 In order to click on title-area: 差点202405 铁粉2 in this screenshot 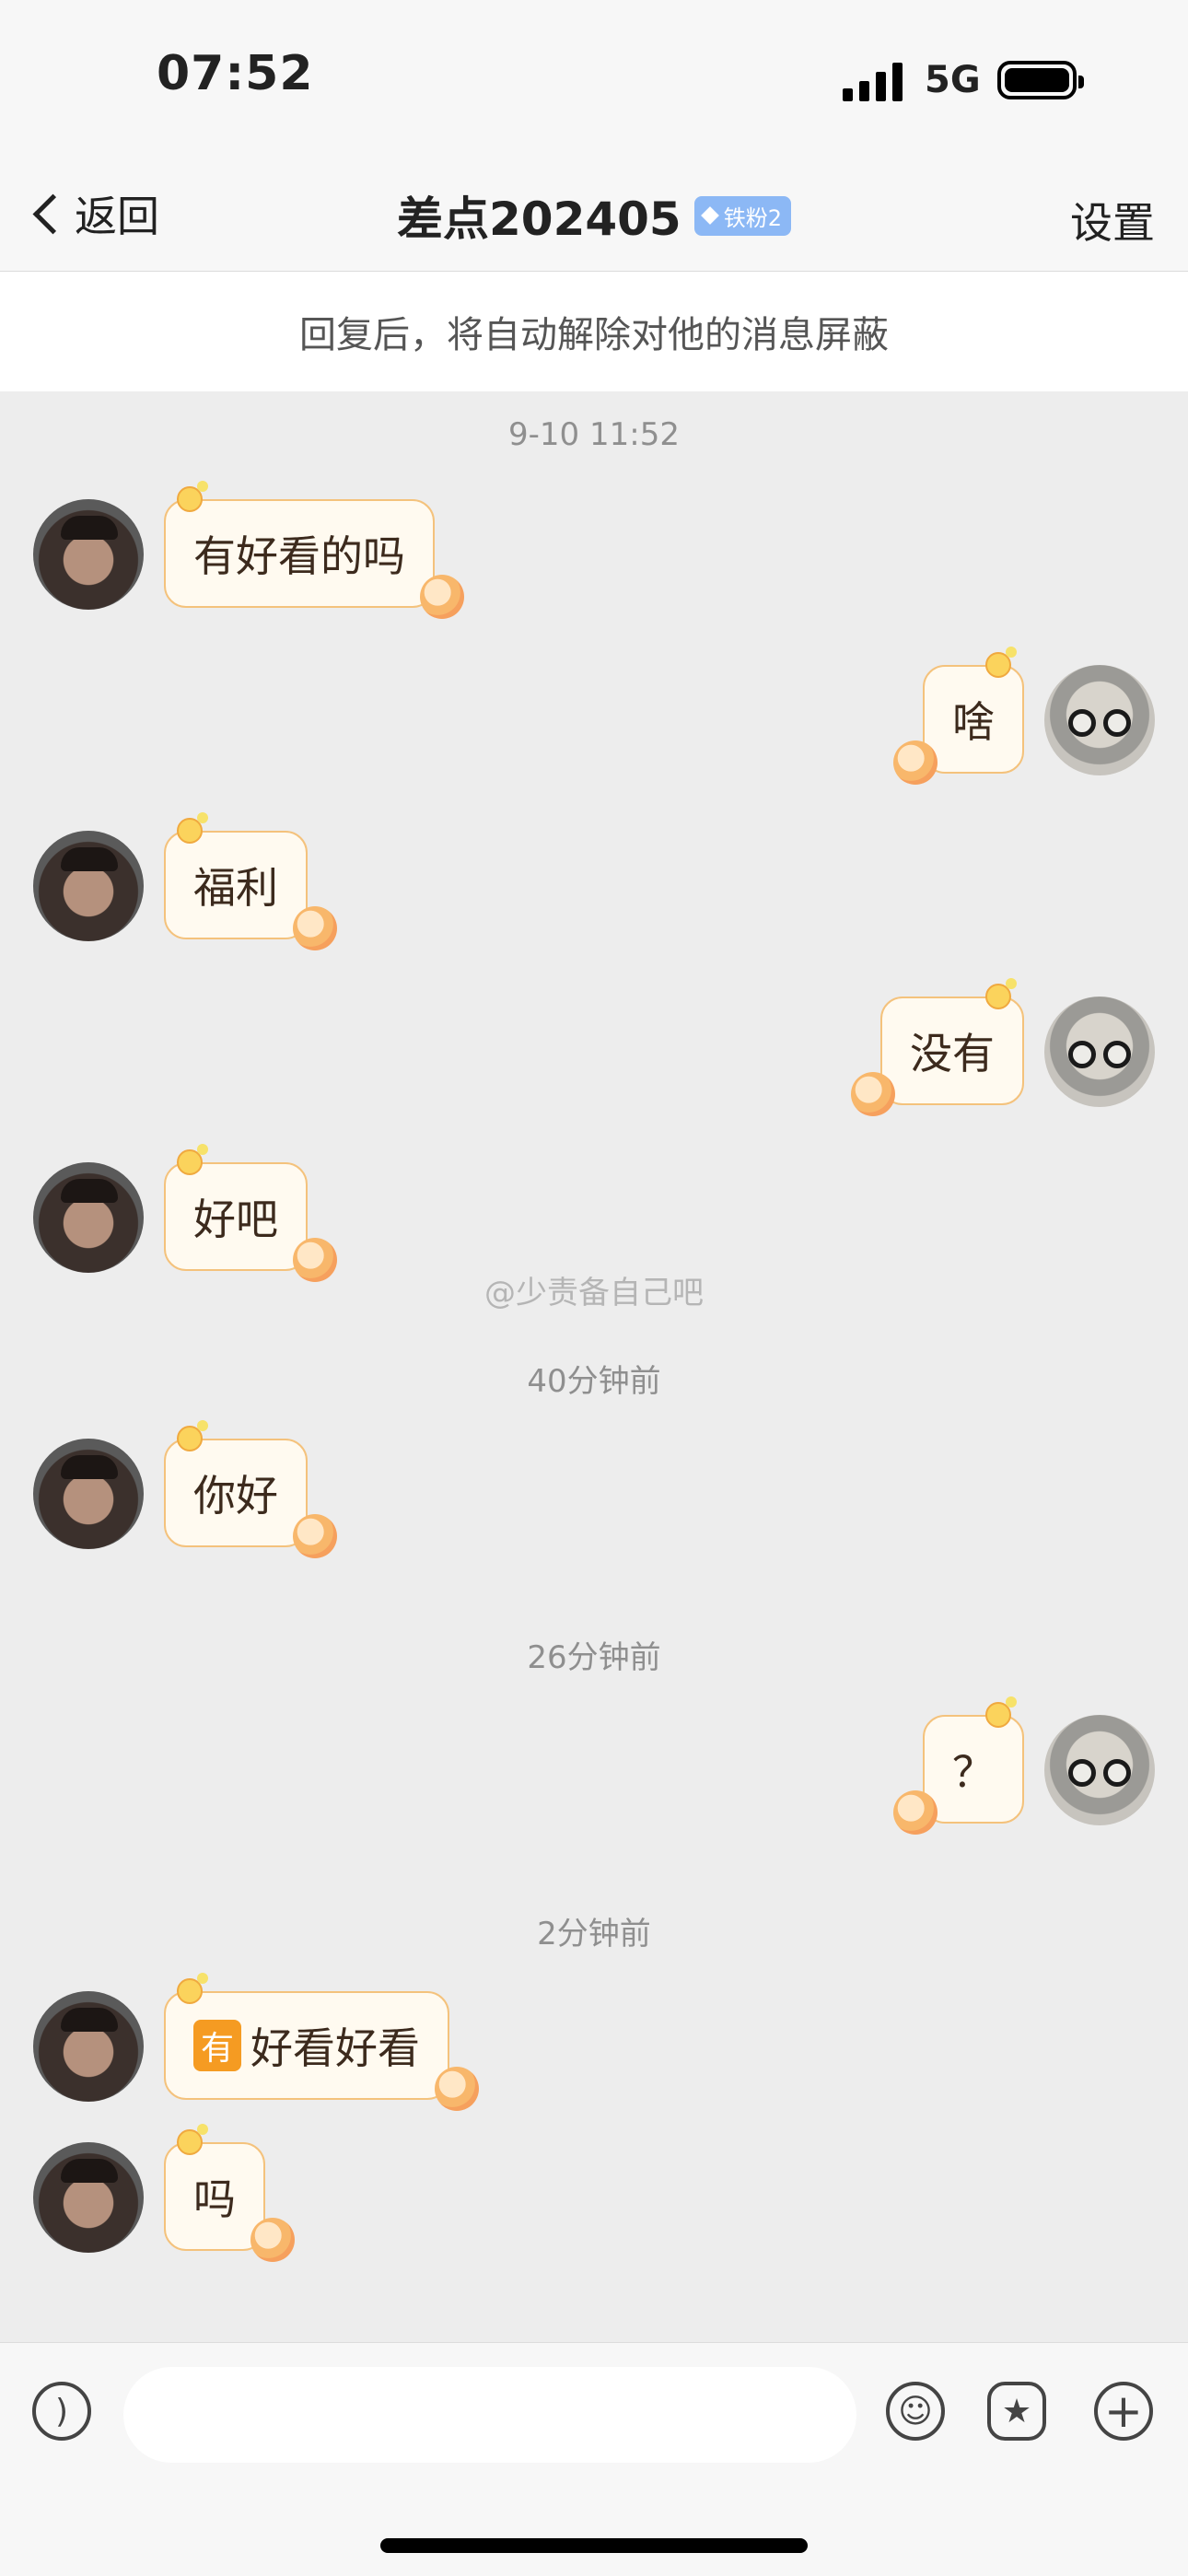, I will do `click(594, 215)`.